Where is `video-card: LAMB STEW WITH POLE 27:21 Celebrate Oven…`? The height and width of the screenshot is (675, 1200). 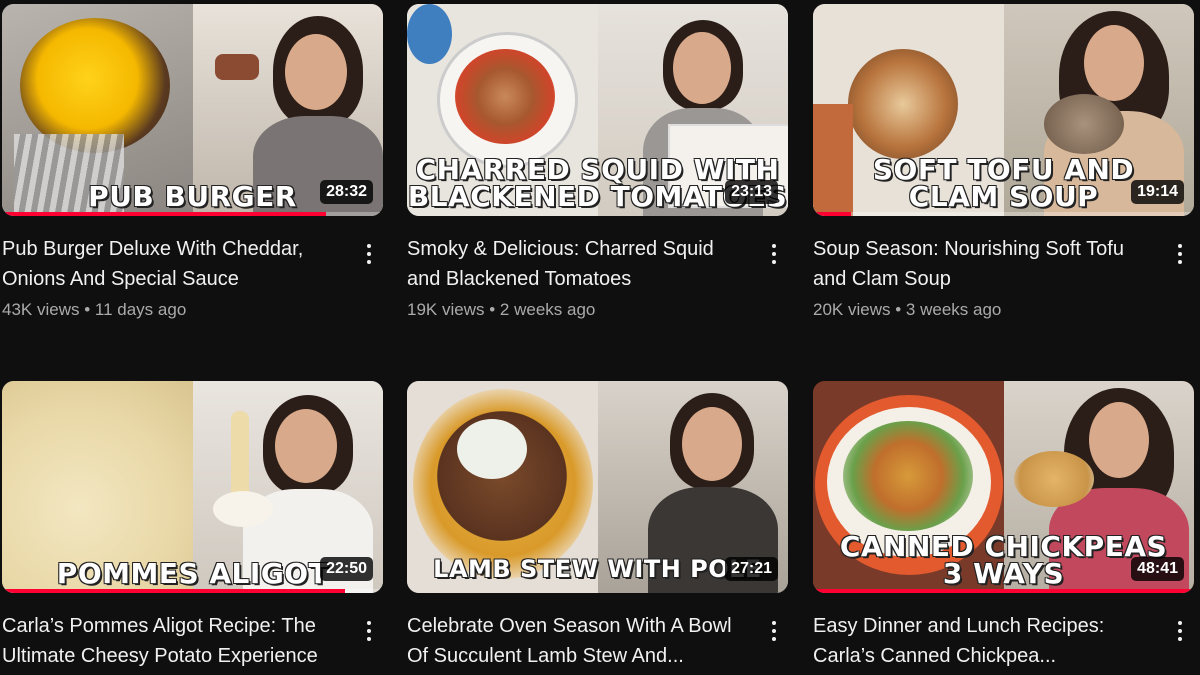 video-card: LAMB STEW WITH POLE 27:21 Celebrate Oven… is located at coordinates (597, 526).